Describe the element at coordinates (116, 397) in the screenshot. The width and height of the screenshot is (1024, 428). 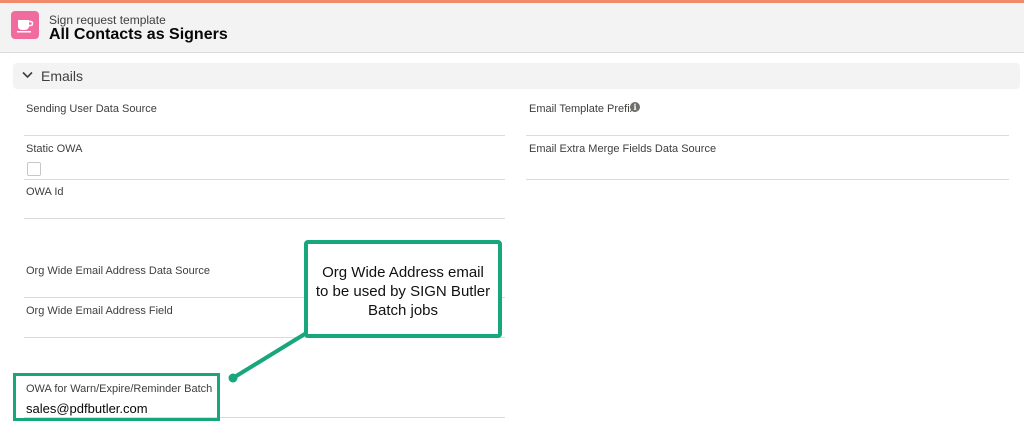
I see `annotation-highlight-box` at that location.